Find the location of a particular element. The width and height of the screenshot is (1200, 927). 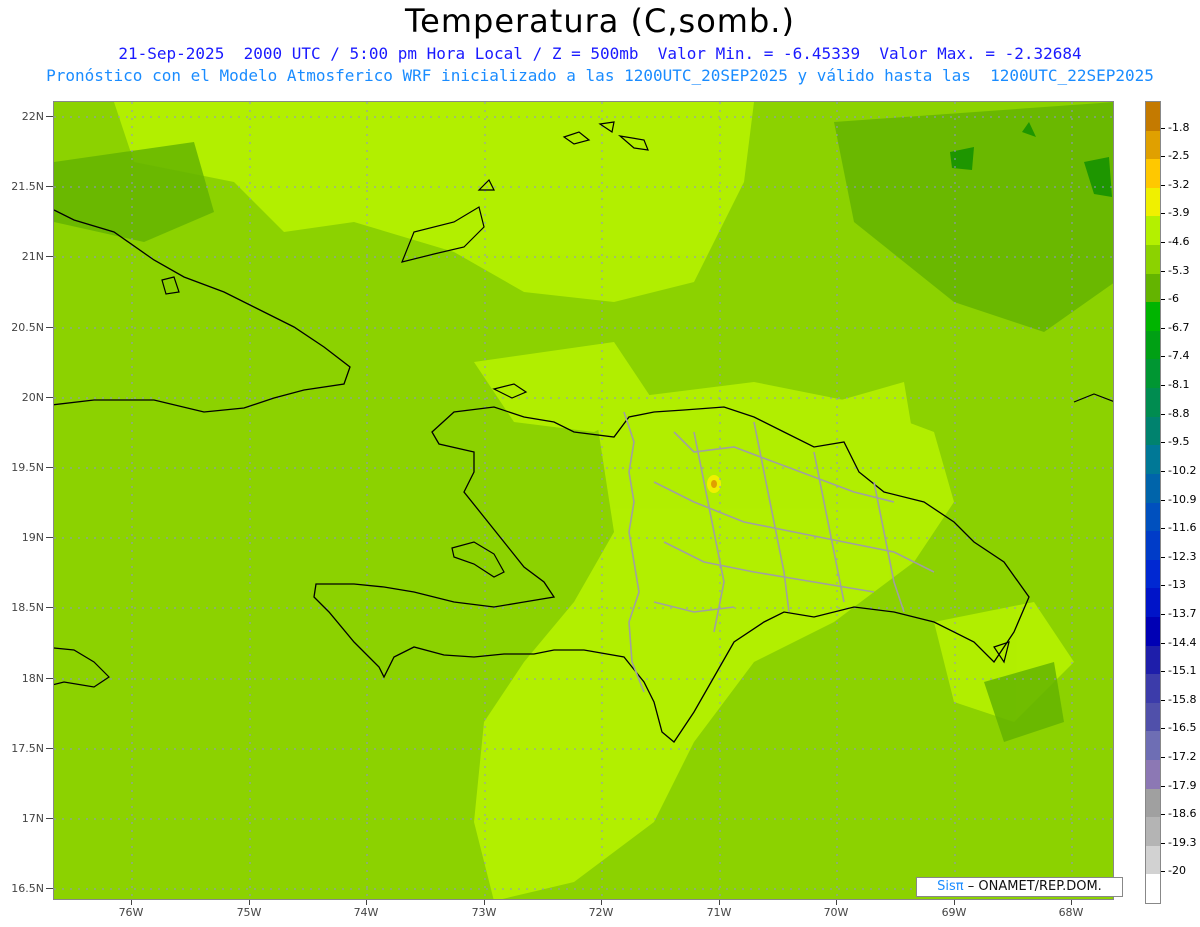

sis-logo-text: Sisπ is located at coordinates (950, 886).